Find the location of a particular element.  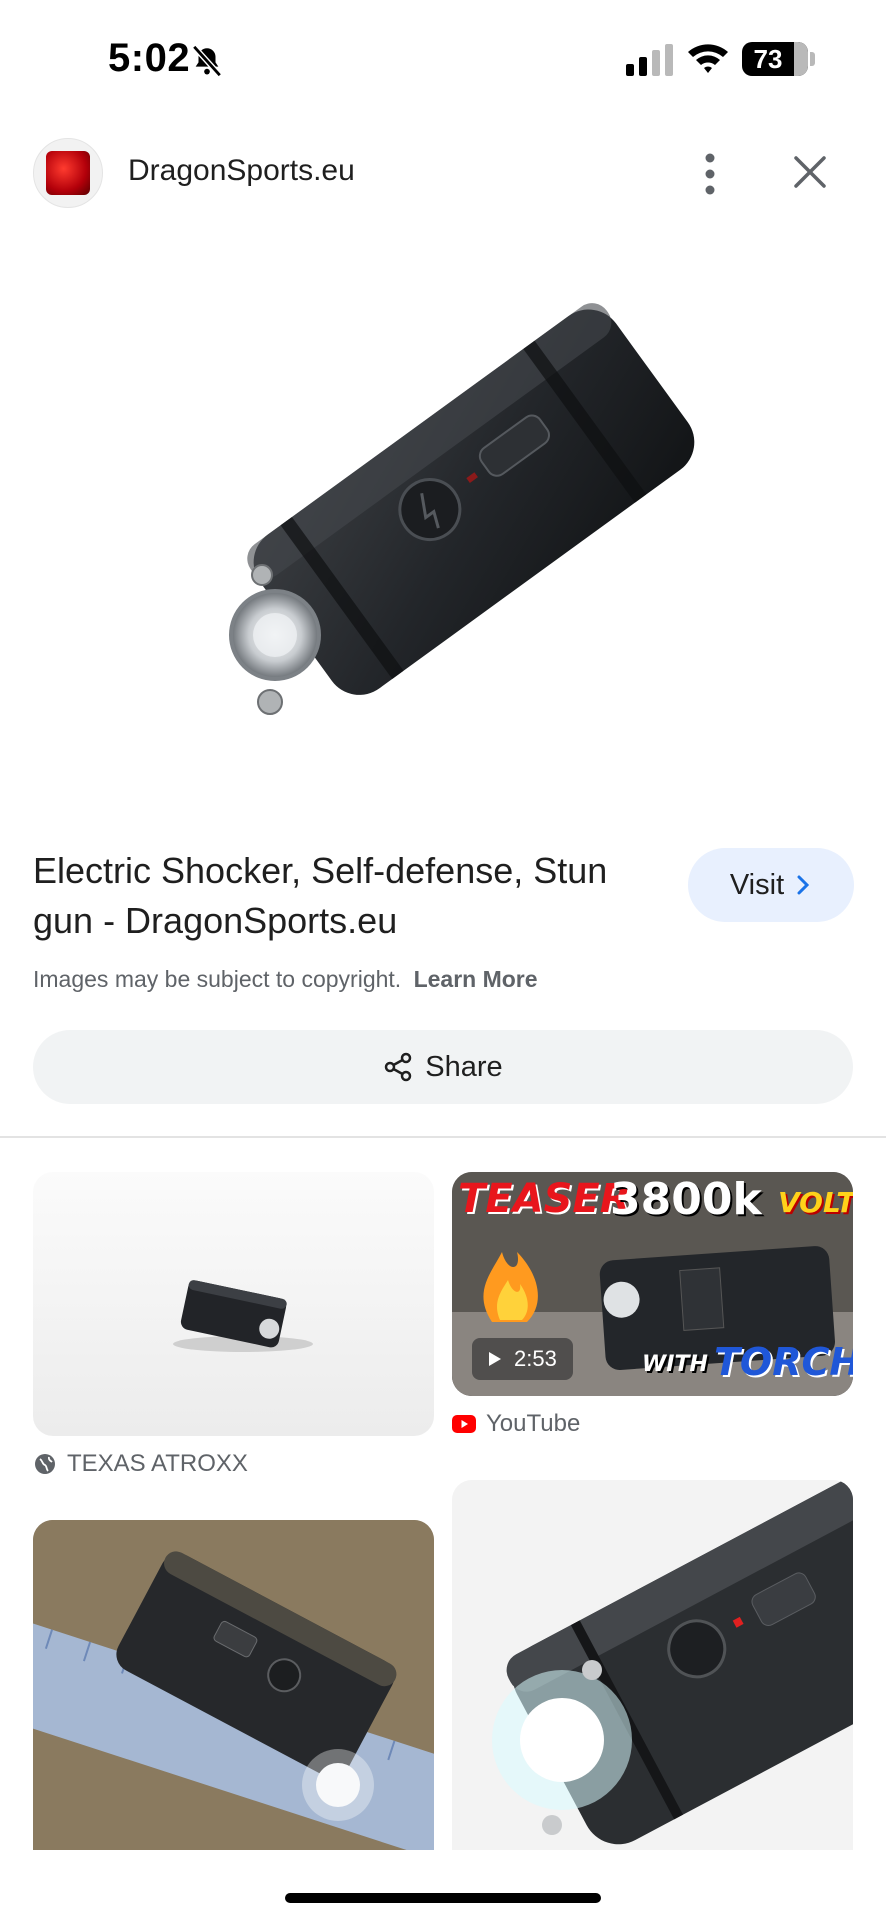

learn-more-link: Learn More is located at coordinates (476, 979).